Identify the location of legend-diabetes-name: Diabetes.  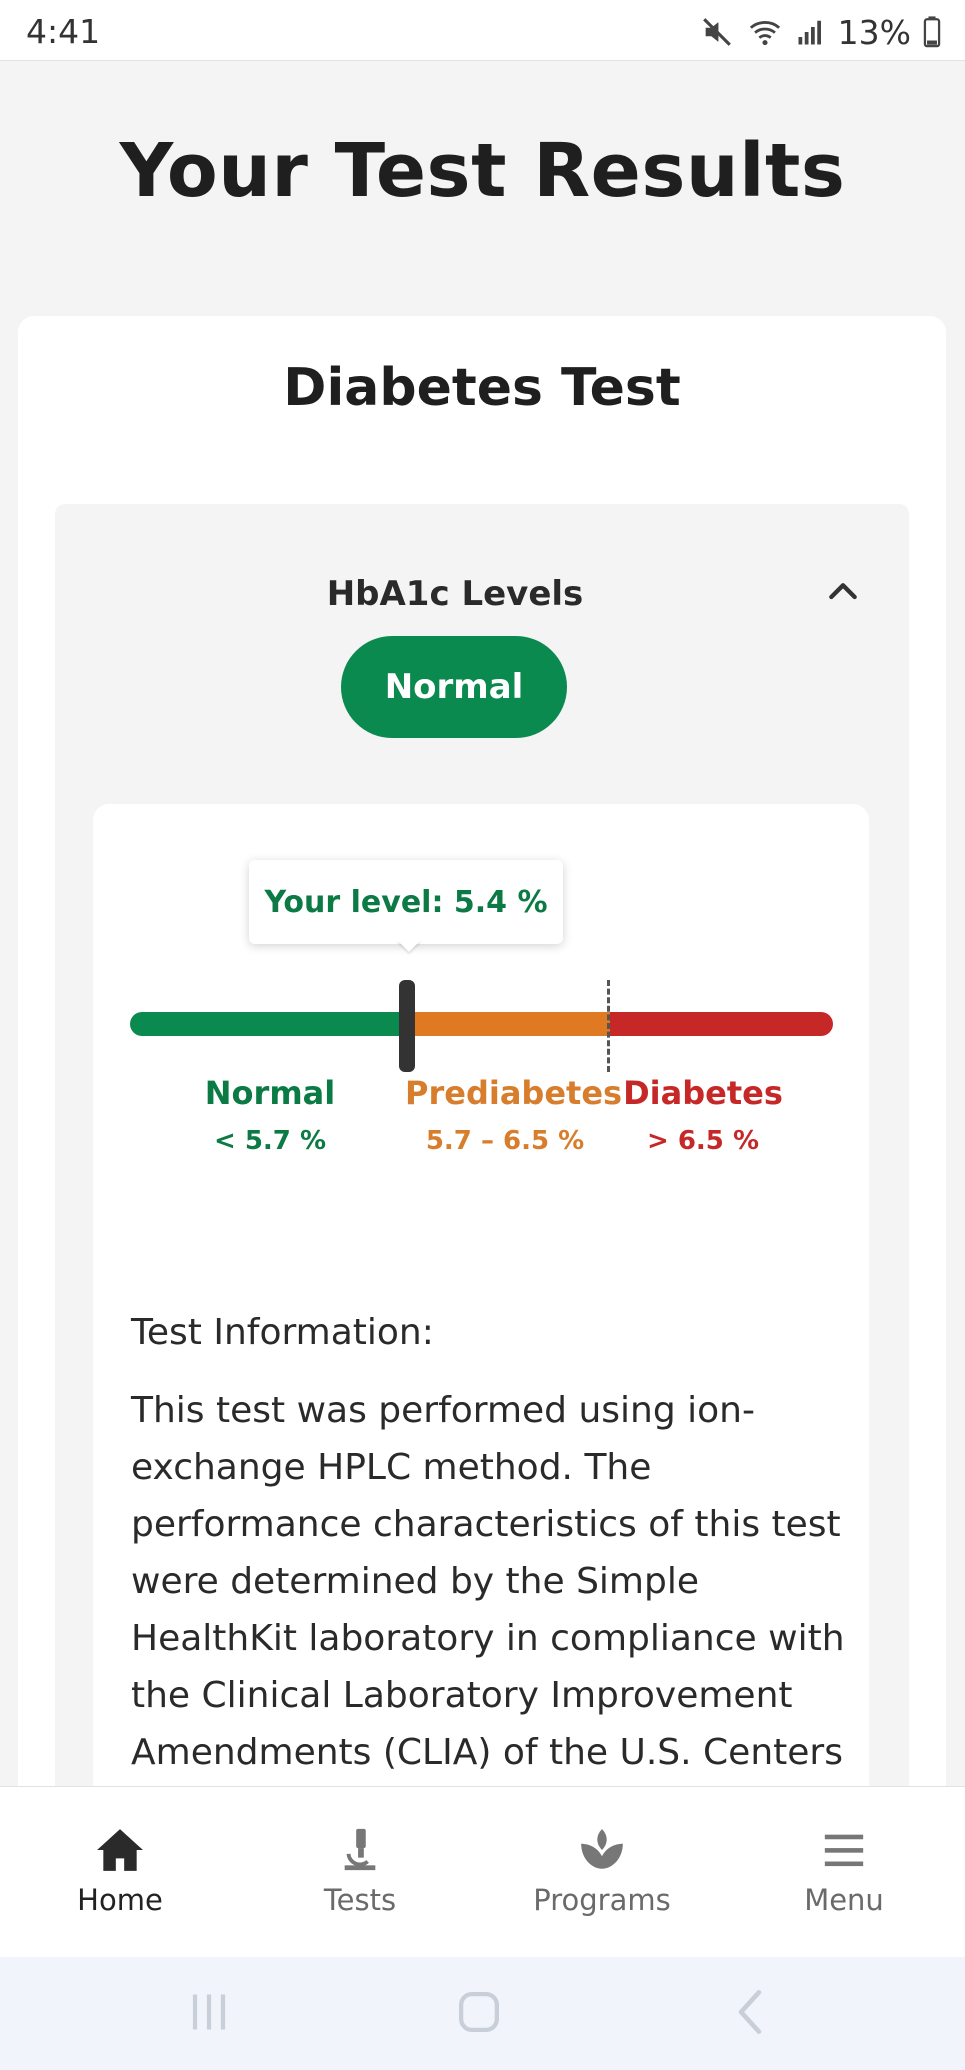
(703, 1093).